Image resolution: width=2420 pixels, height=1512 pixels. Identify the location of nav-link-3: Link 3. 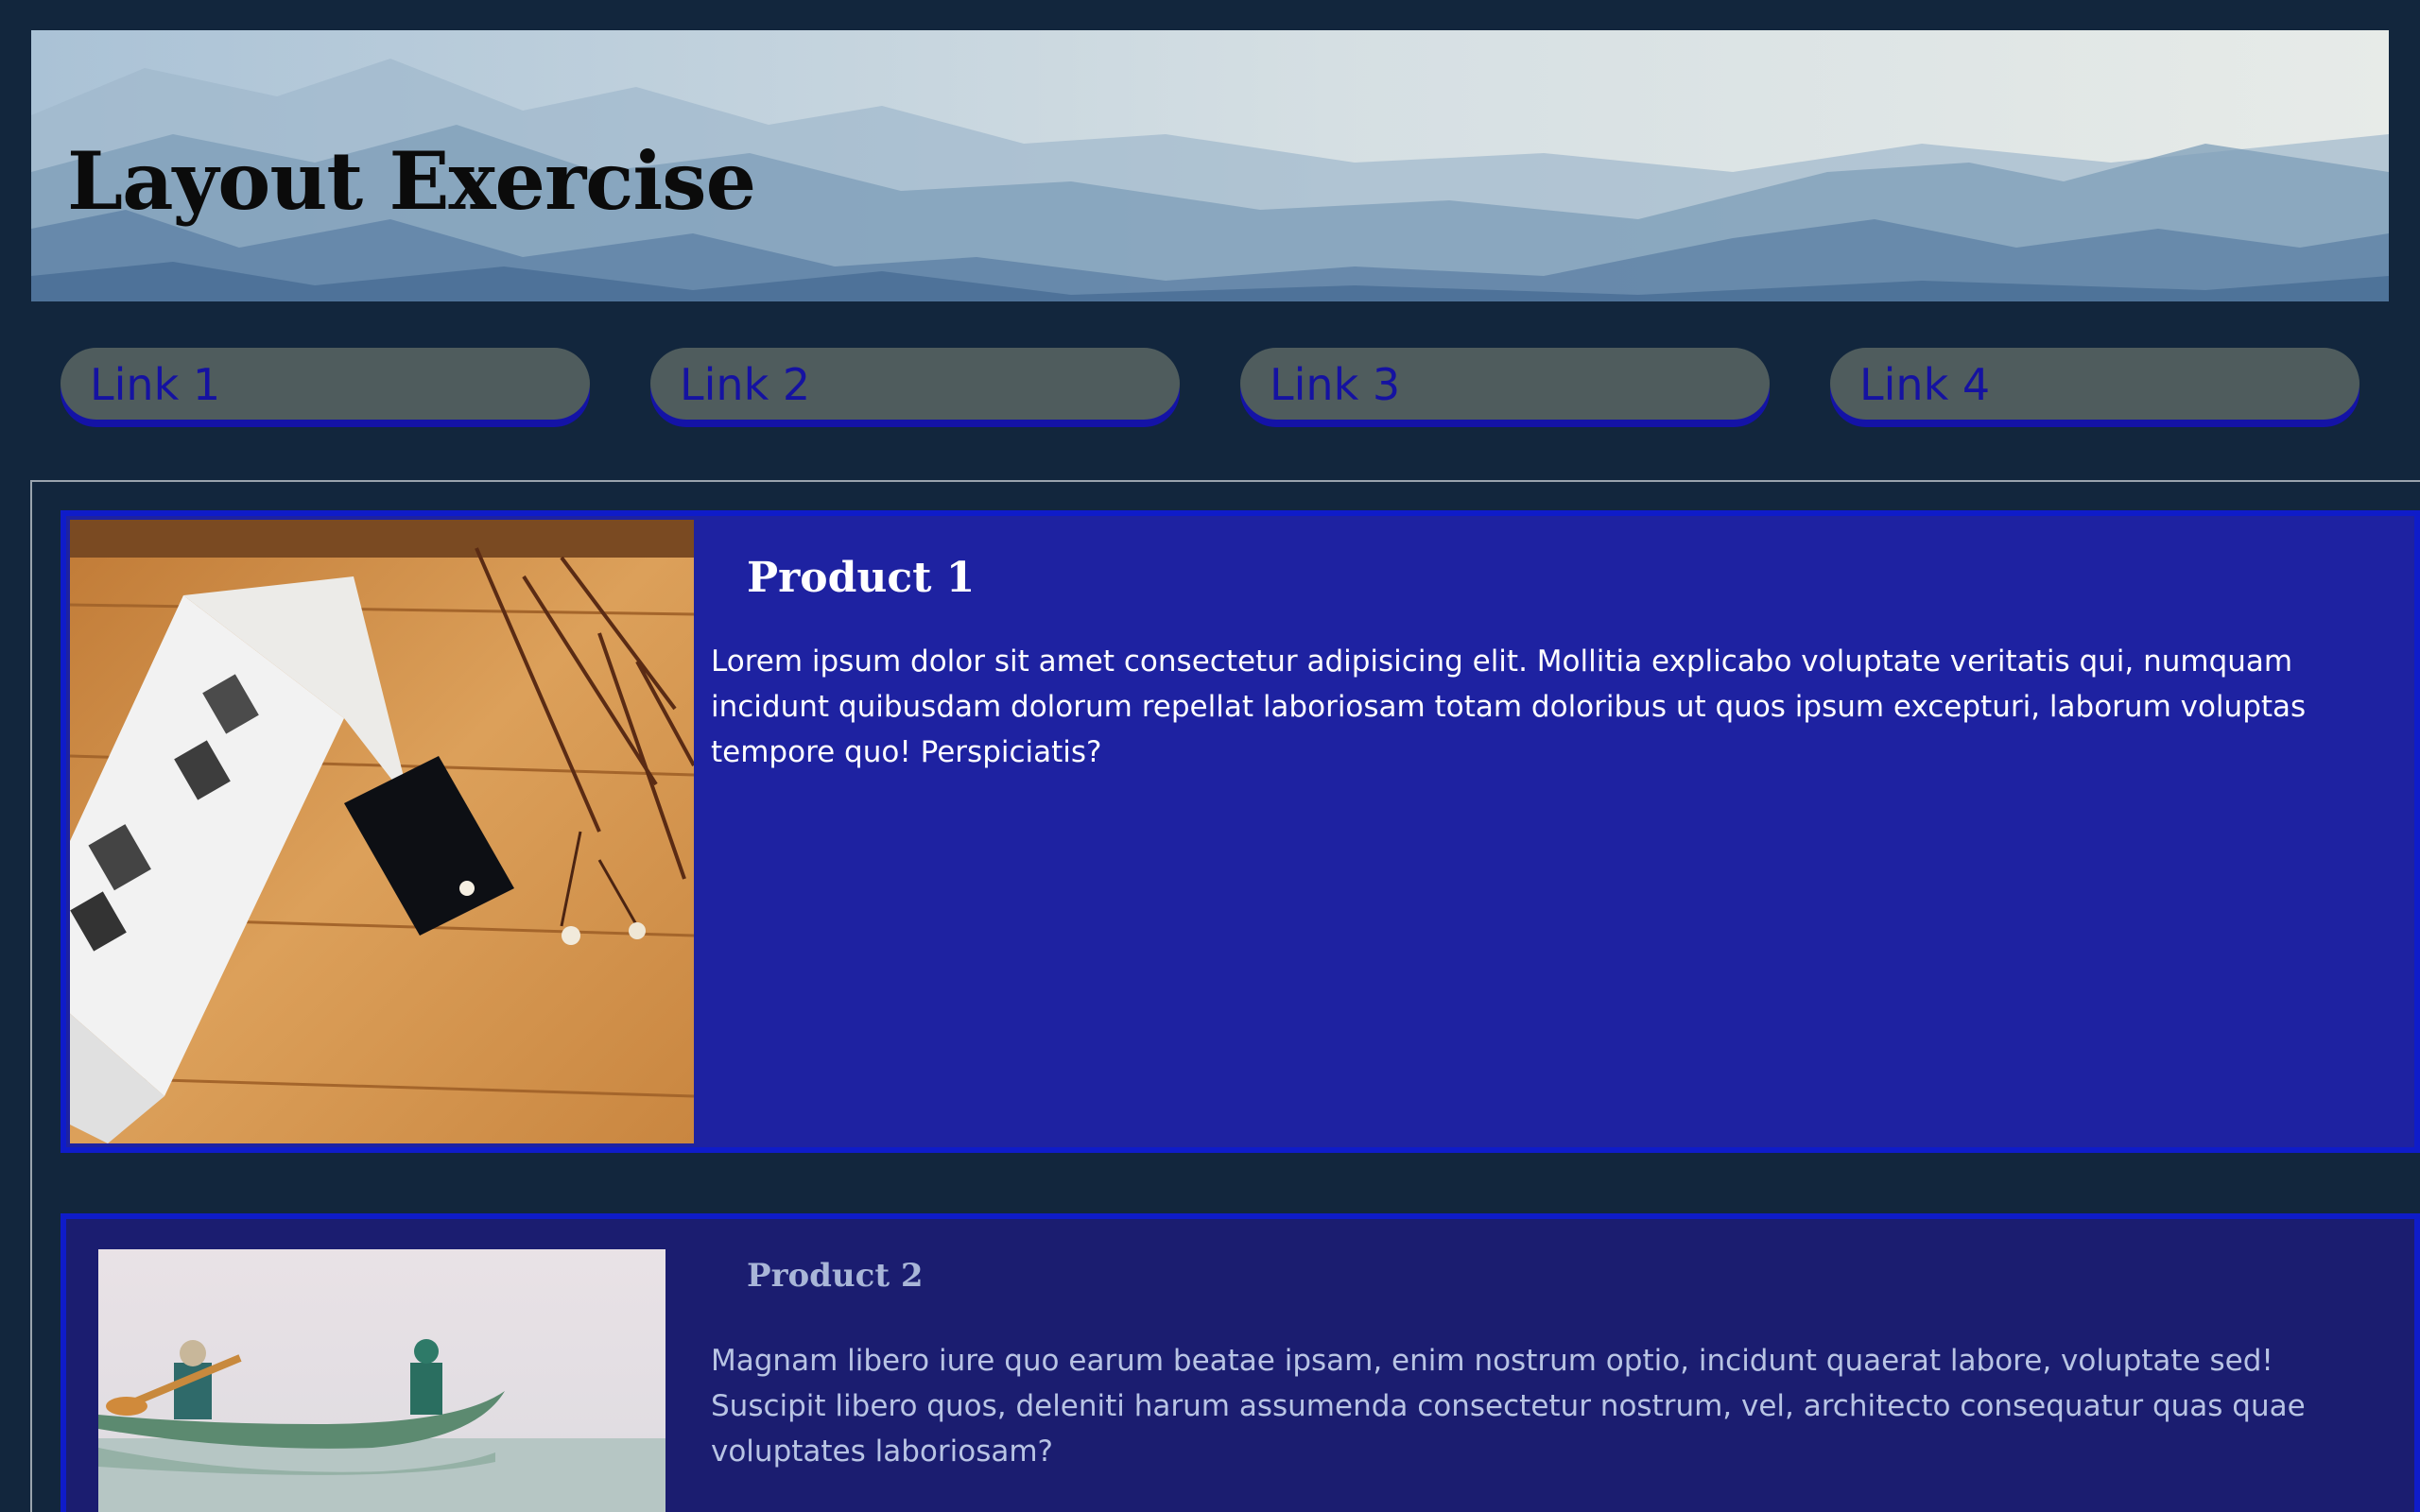
(1505, 384).